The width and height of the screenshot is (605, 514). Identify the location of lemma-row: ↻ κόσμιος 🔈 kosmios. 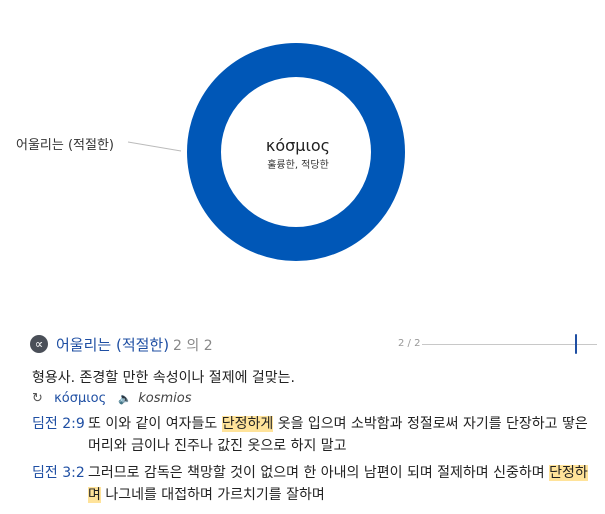
(112, 400).